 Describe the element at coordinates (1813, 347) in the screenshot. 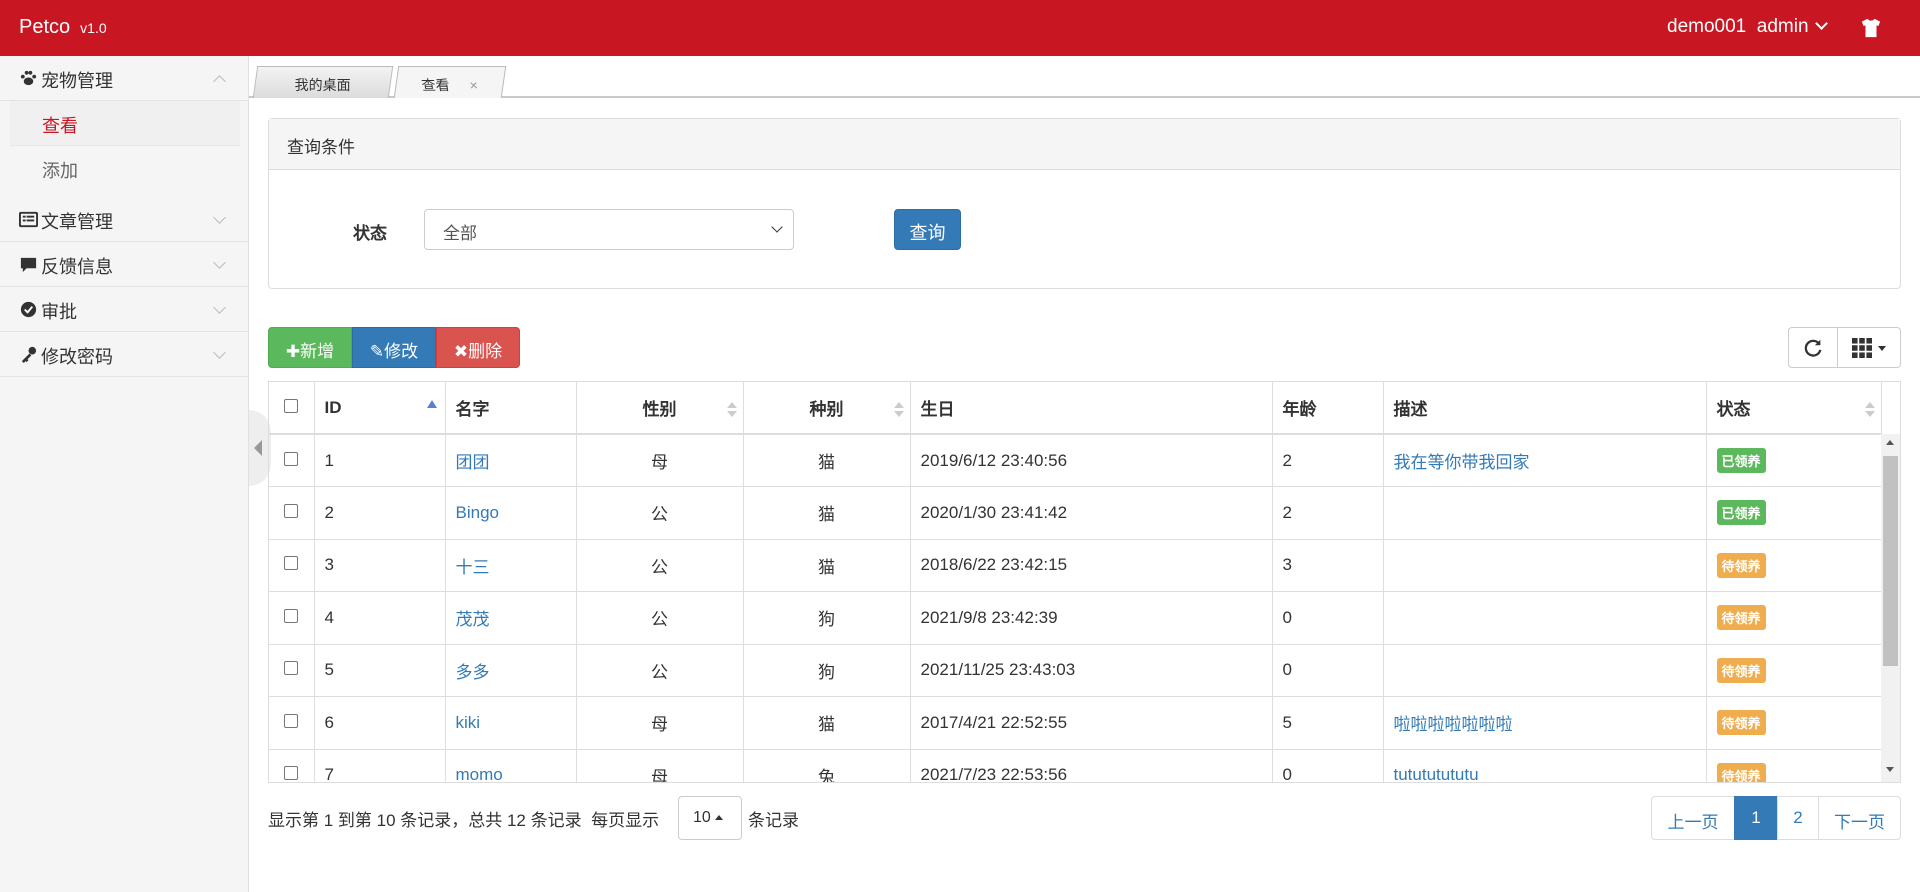

I see `refresh-button` at that location.